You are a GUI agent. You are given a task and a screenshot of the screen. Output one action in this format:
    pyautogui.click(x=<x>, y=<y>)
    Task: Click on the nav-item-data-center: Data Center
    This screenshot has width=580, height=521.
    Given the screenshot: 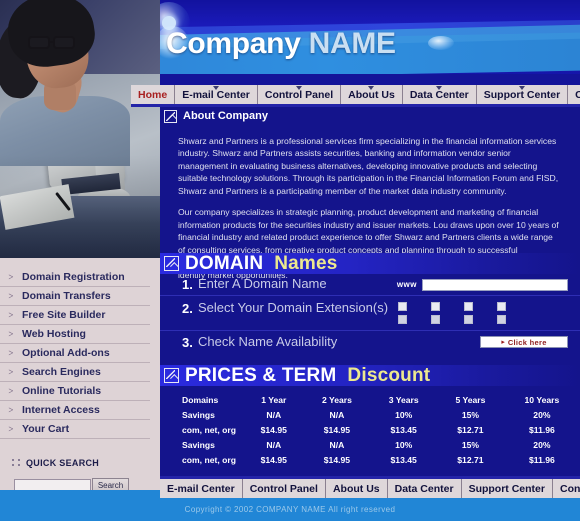 What is the action you would take?
    pyautogui.click(x=440, y=94)
    